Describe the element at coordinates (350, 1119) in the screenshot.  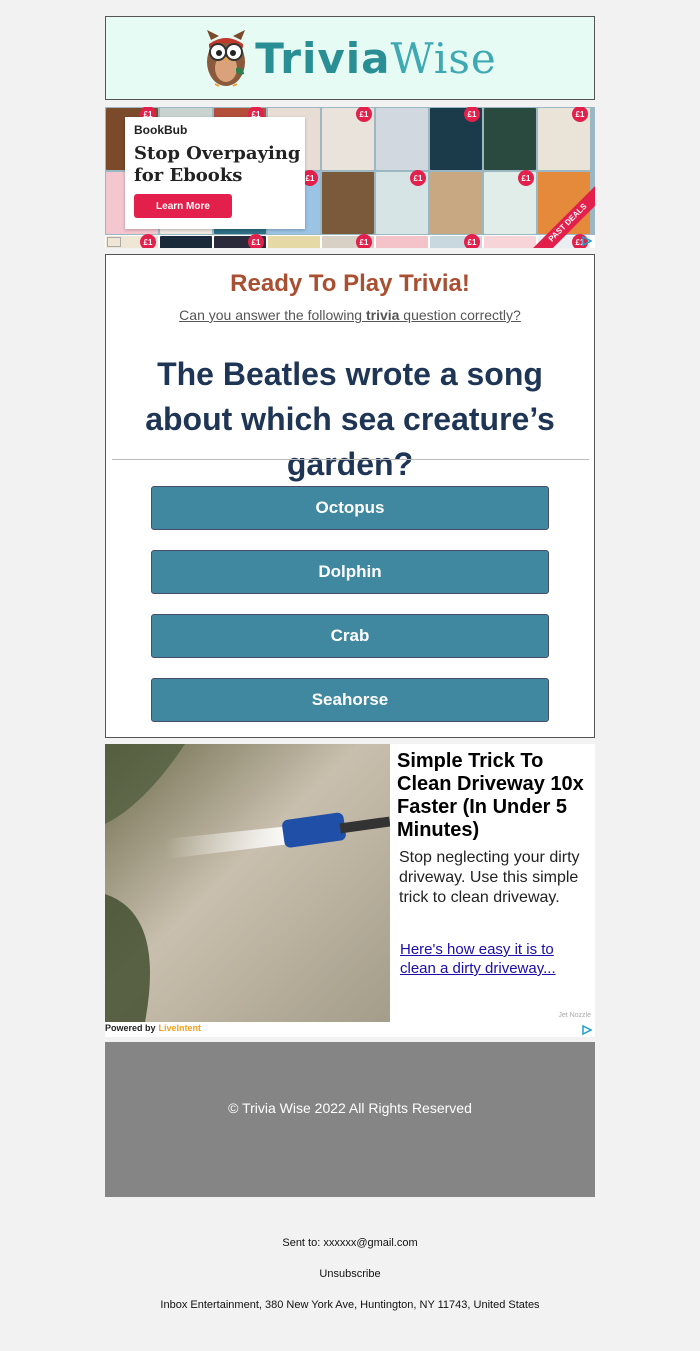
I see `footer-banner: © Trivia Wise 2022 All Rights Reserved` at that location.